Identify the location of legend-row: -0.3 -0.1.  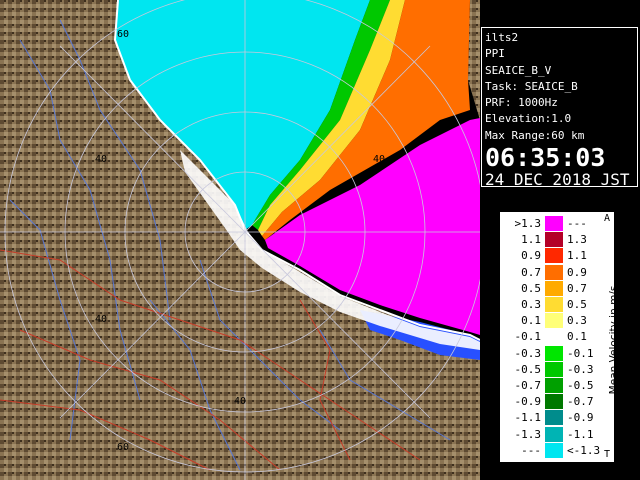
(551, 353).